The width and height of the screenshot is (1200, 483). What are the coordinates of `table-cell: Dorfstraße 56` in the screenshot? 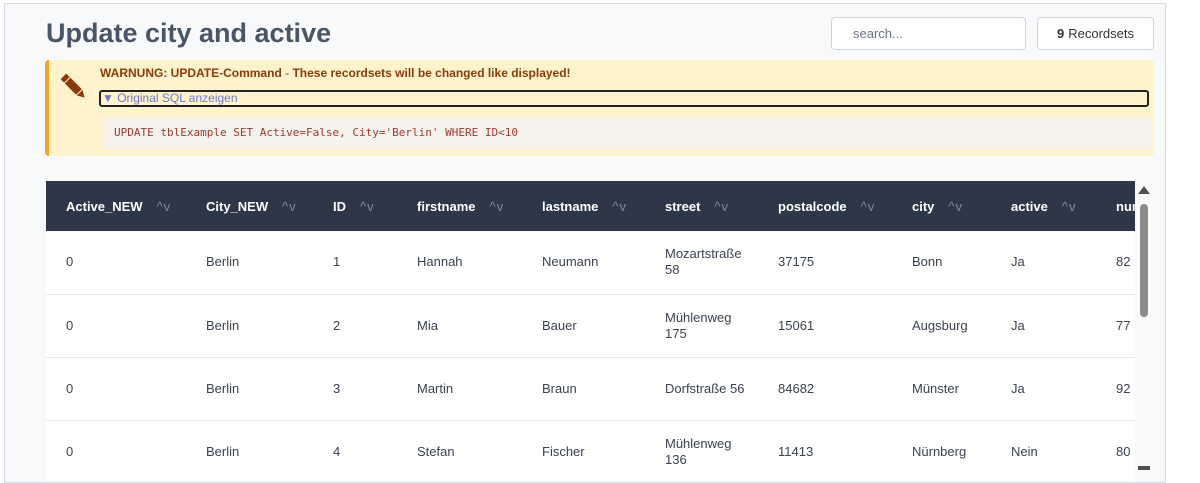 It's located at (701, 388).